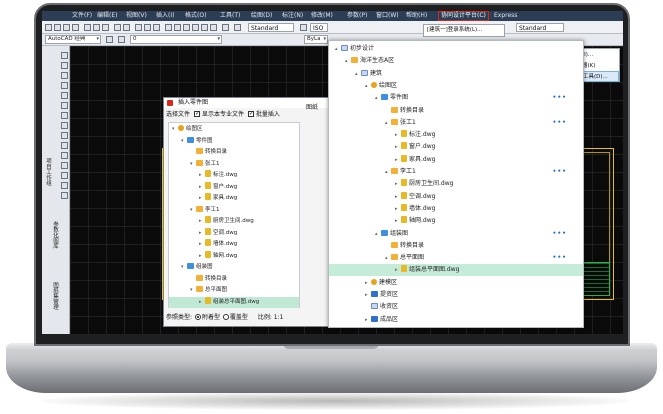 Image resolution: width=663 pixels, height=414 pixels. I want to click on zoom-icon, so click(147, 27).